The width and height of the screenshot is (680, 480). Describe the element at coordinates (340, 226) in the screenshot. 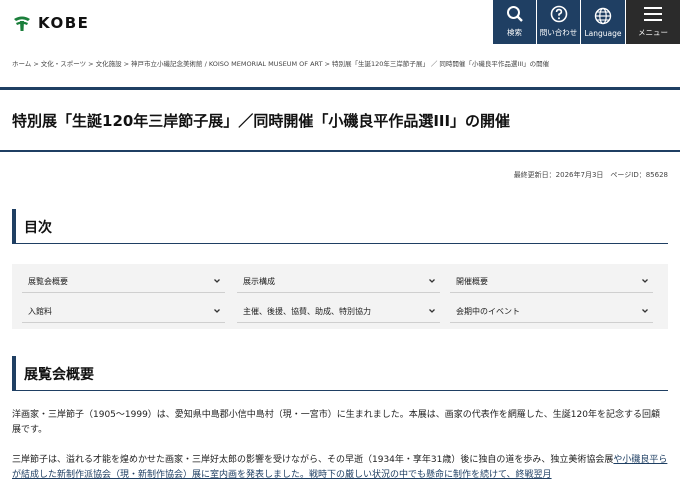

I see `toc-heading: 目次` at that location.